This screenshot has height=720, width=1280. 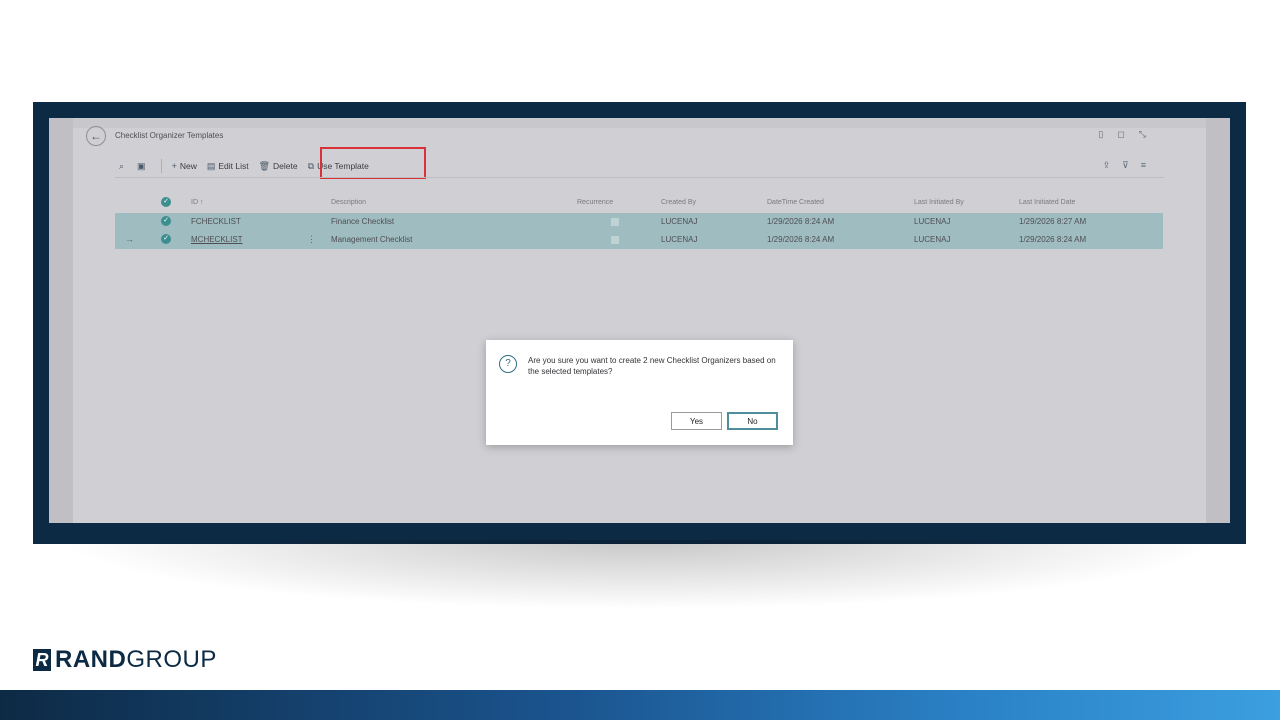 I want to click on no-button: No, so click(x=752, y=421).